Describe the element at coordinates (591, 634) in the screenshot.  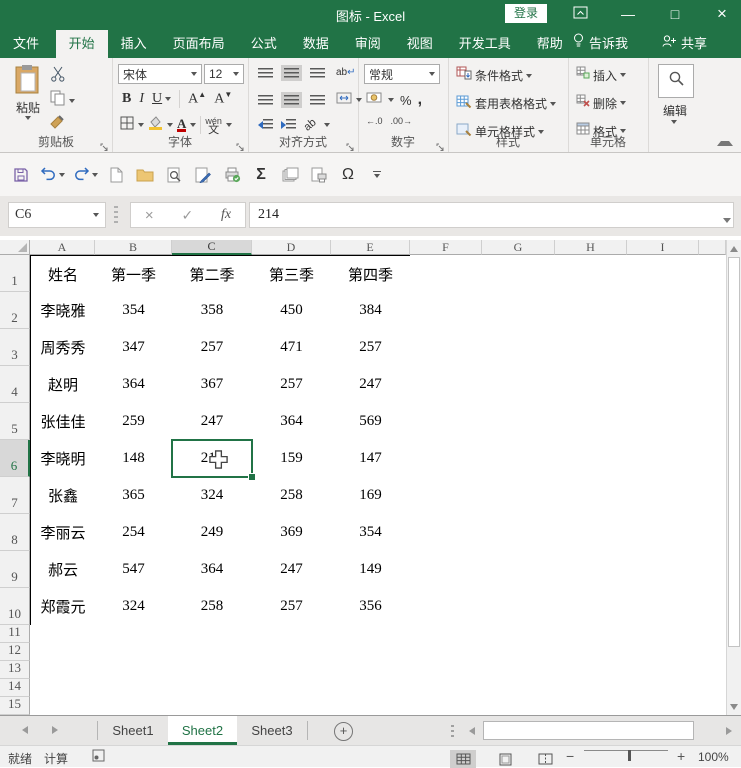
I see `cell-H11` at that location.